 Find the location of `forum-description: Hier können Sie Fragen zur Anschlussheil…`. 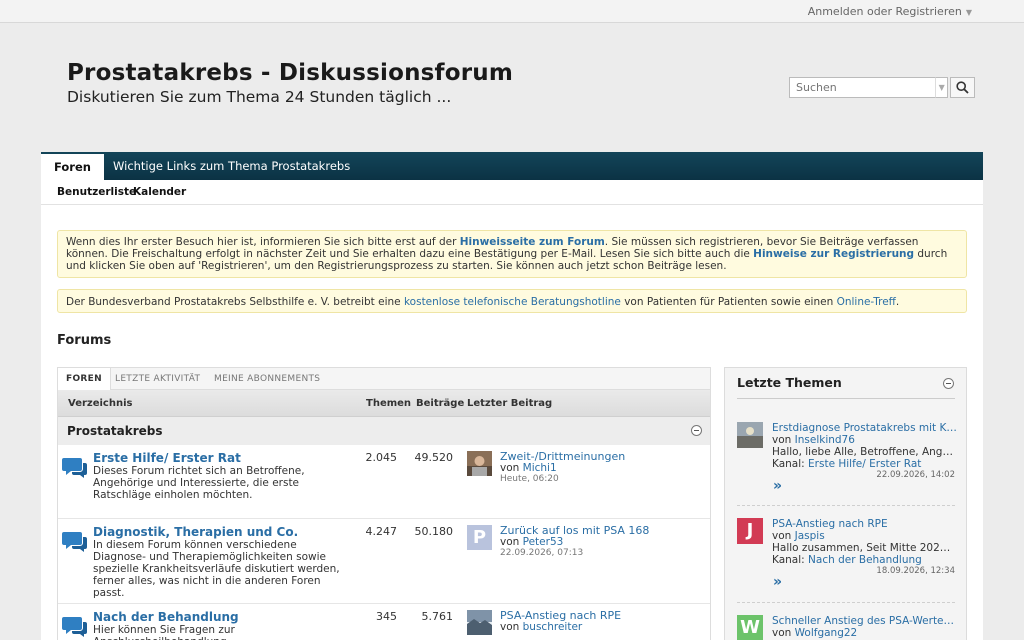

forum-description: Hier können Sie Fragen zur Anschlussheil… is located at coordinates (164, 632).